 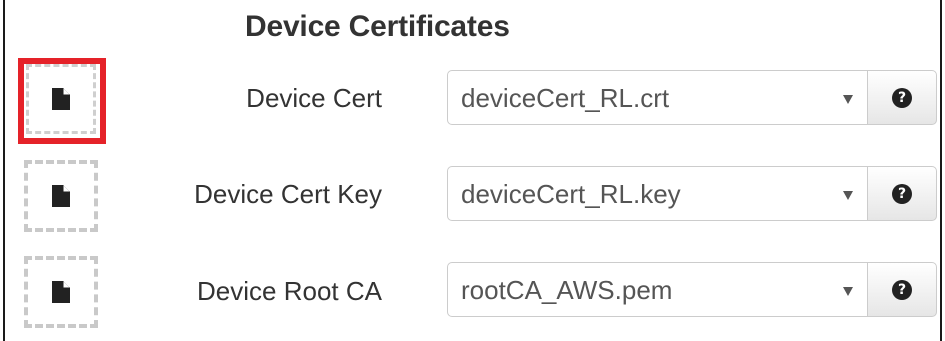 What do you see at coordinates (289, 291) in the screenshot?
I see `device-root-ca-label: Device Root CA` at bounding box center [289, 291].